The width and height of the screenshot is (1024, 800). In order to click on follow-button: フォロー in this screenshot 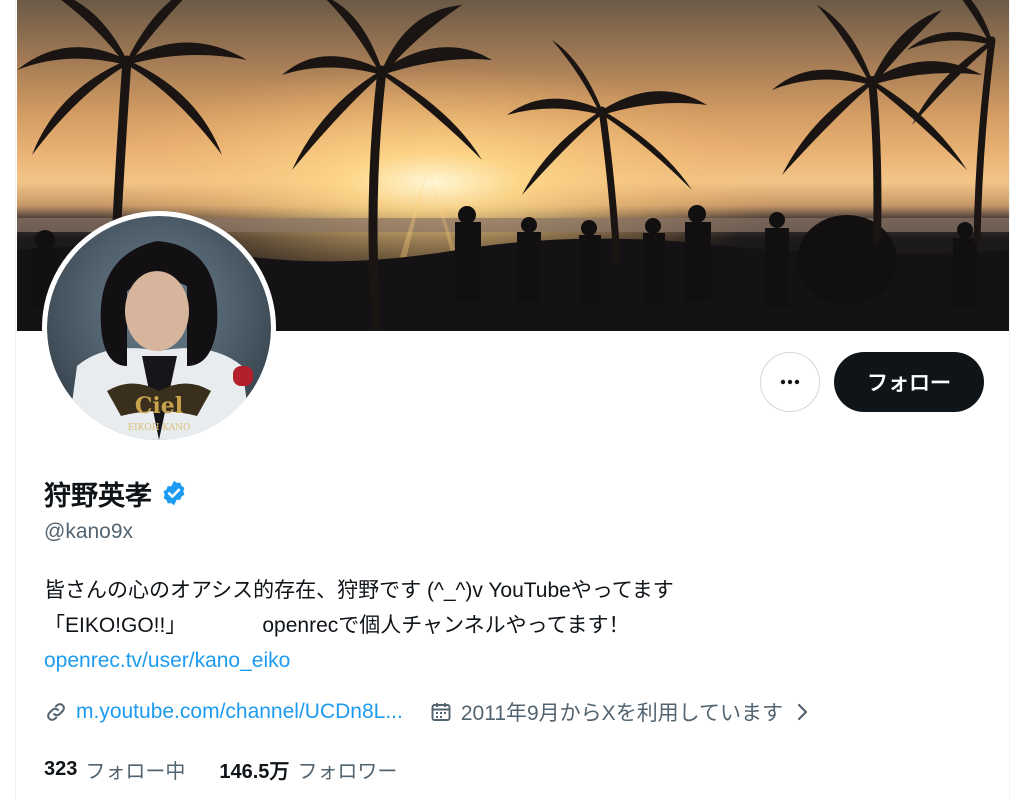, I will do `click(909, 382)`.